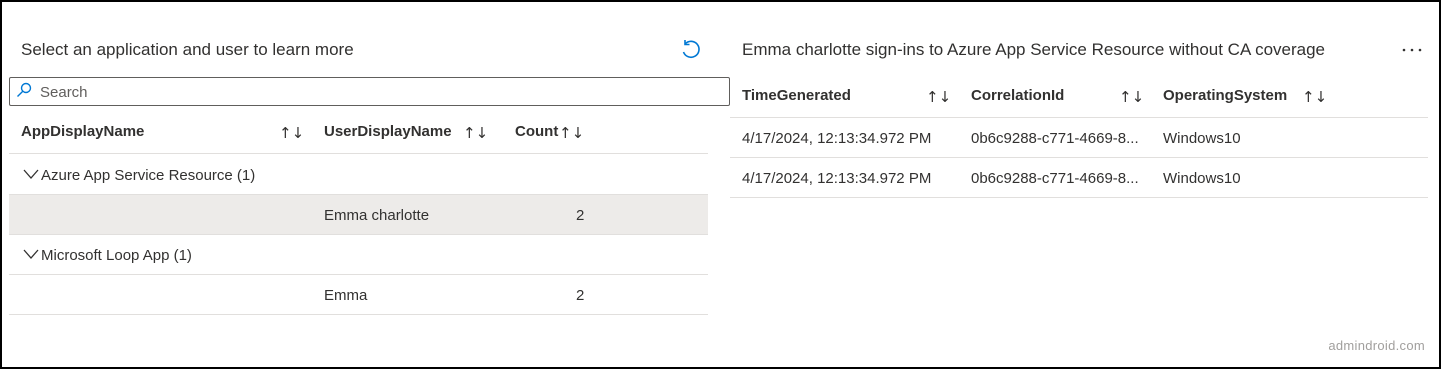 This screenshot has width=1441, height=369. I want to click on user-cell: Emma charlotte, so click(377, 215).